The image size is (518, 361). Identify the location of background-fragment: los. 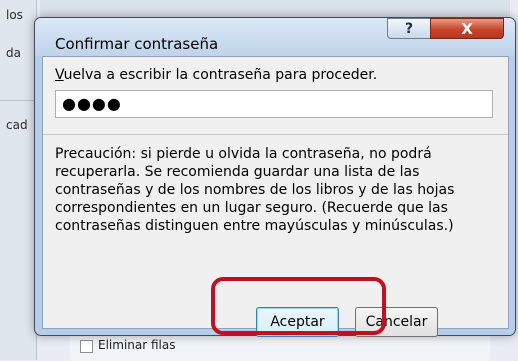
(14, 15).